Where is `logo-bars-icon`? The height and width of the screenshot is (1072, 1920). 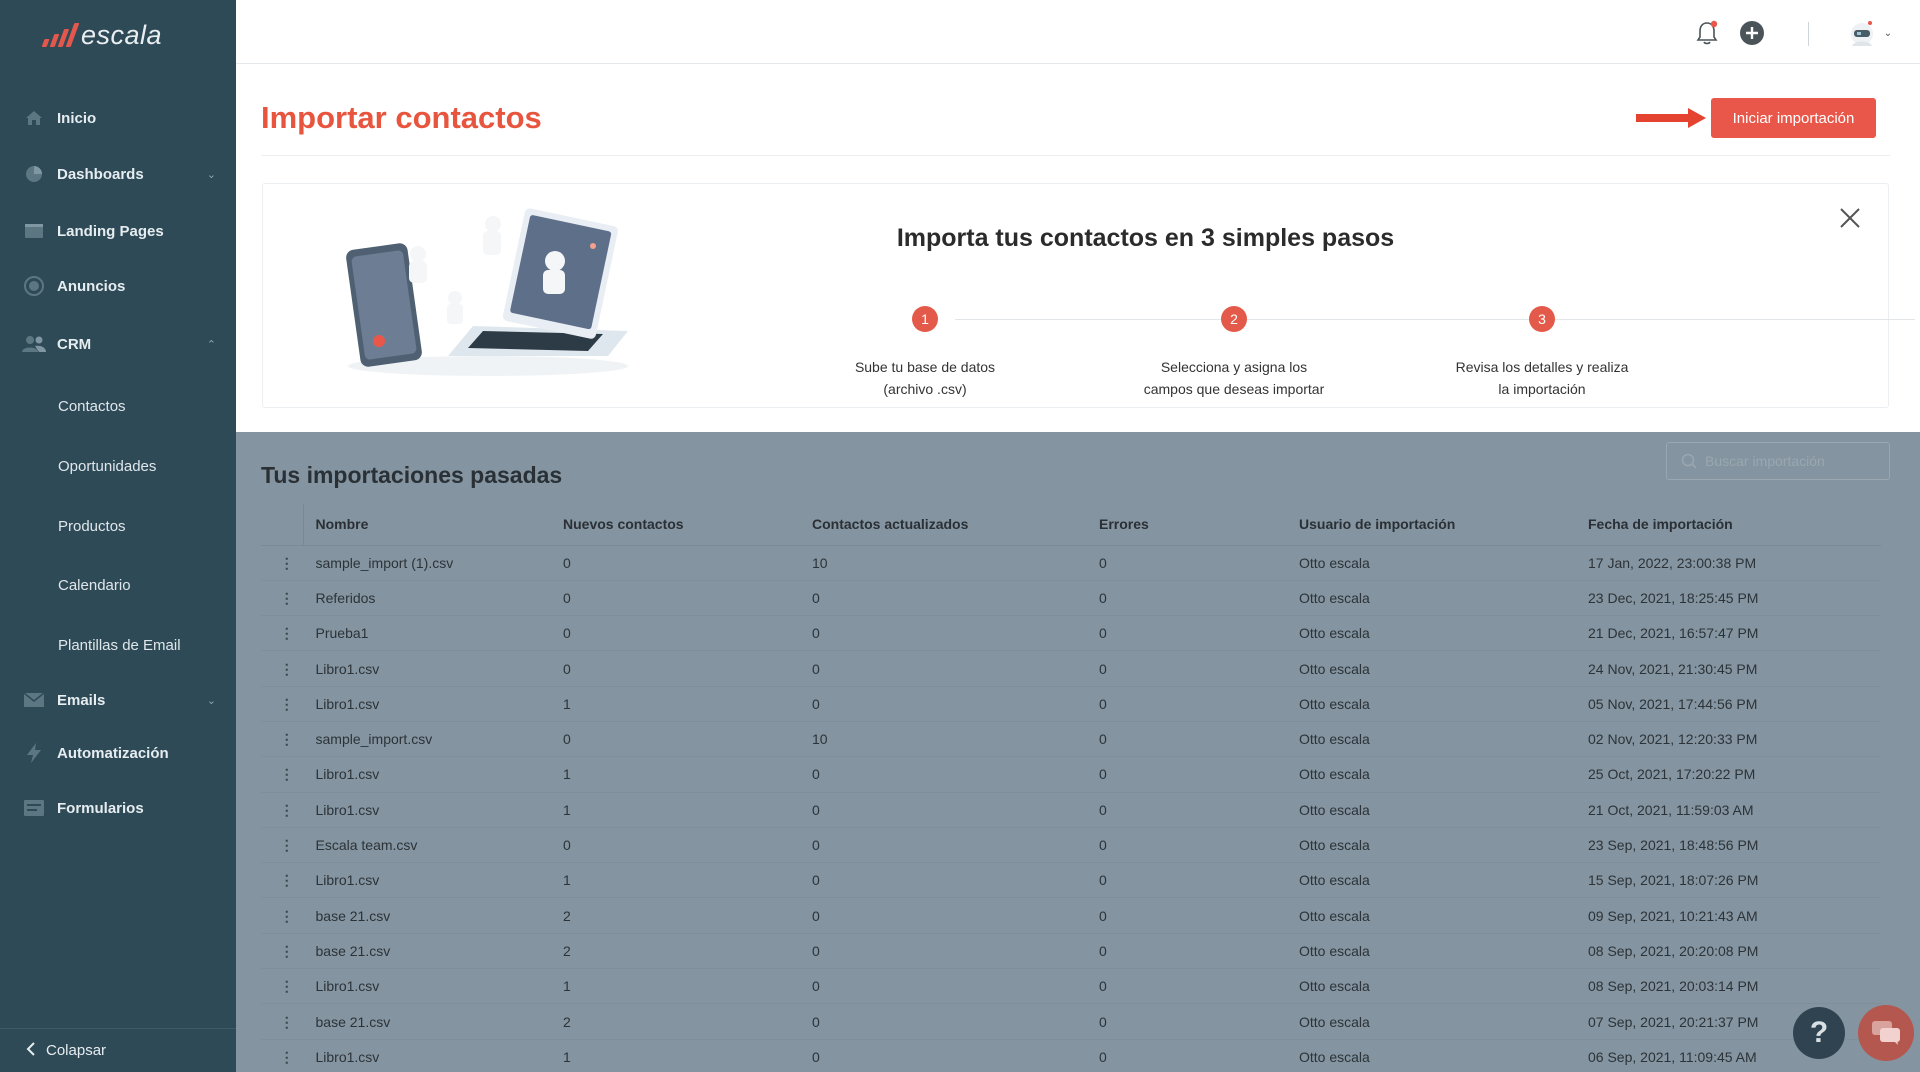
logo-bars-icon is located at coordinates (60, 35).